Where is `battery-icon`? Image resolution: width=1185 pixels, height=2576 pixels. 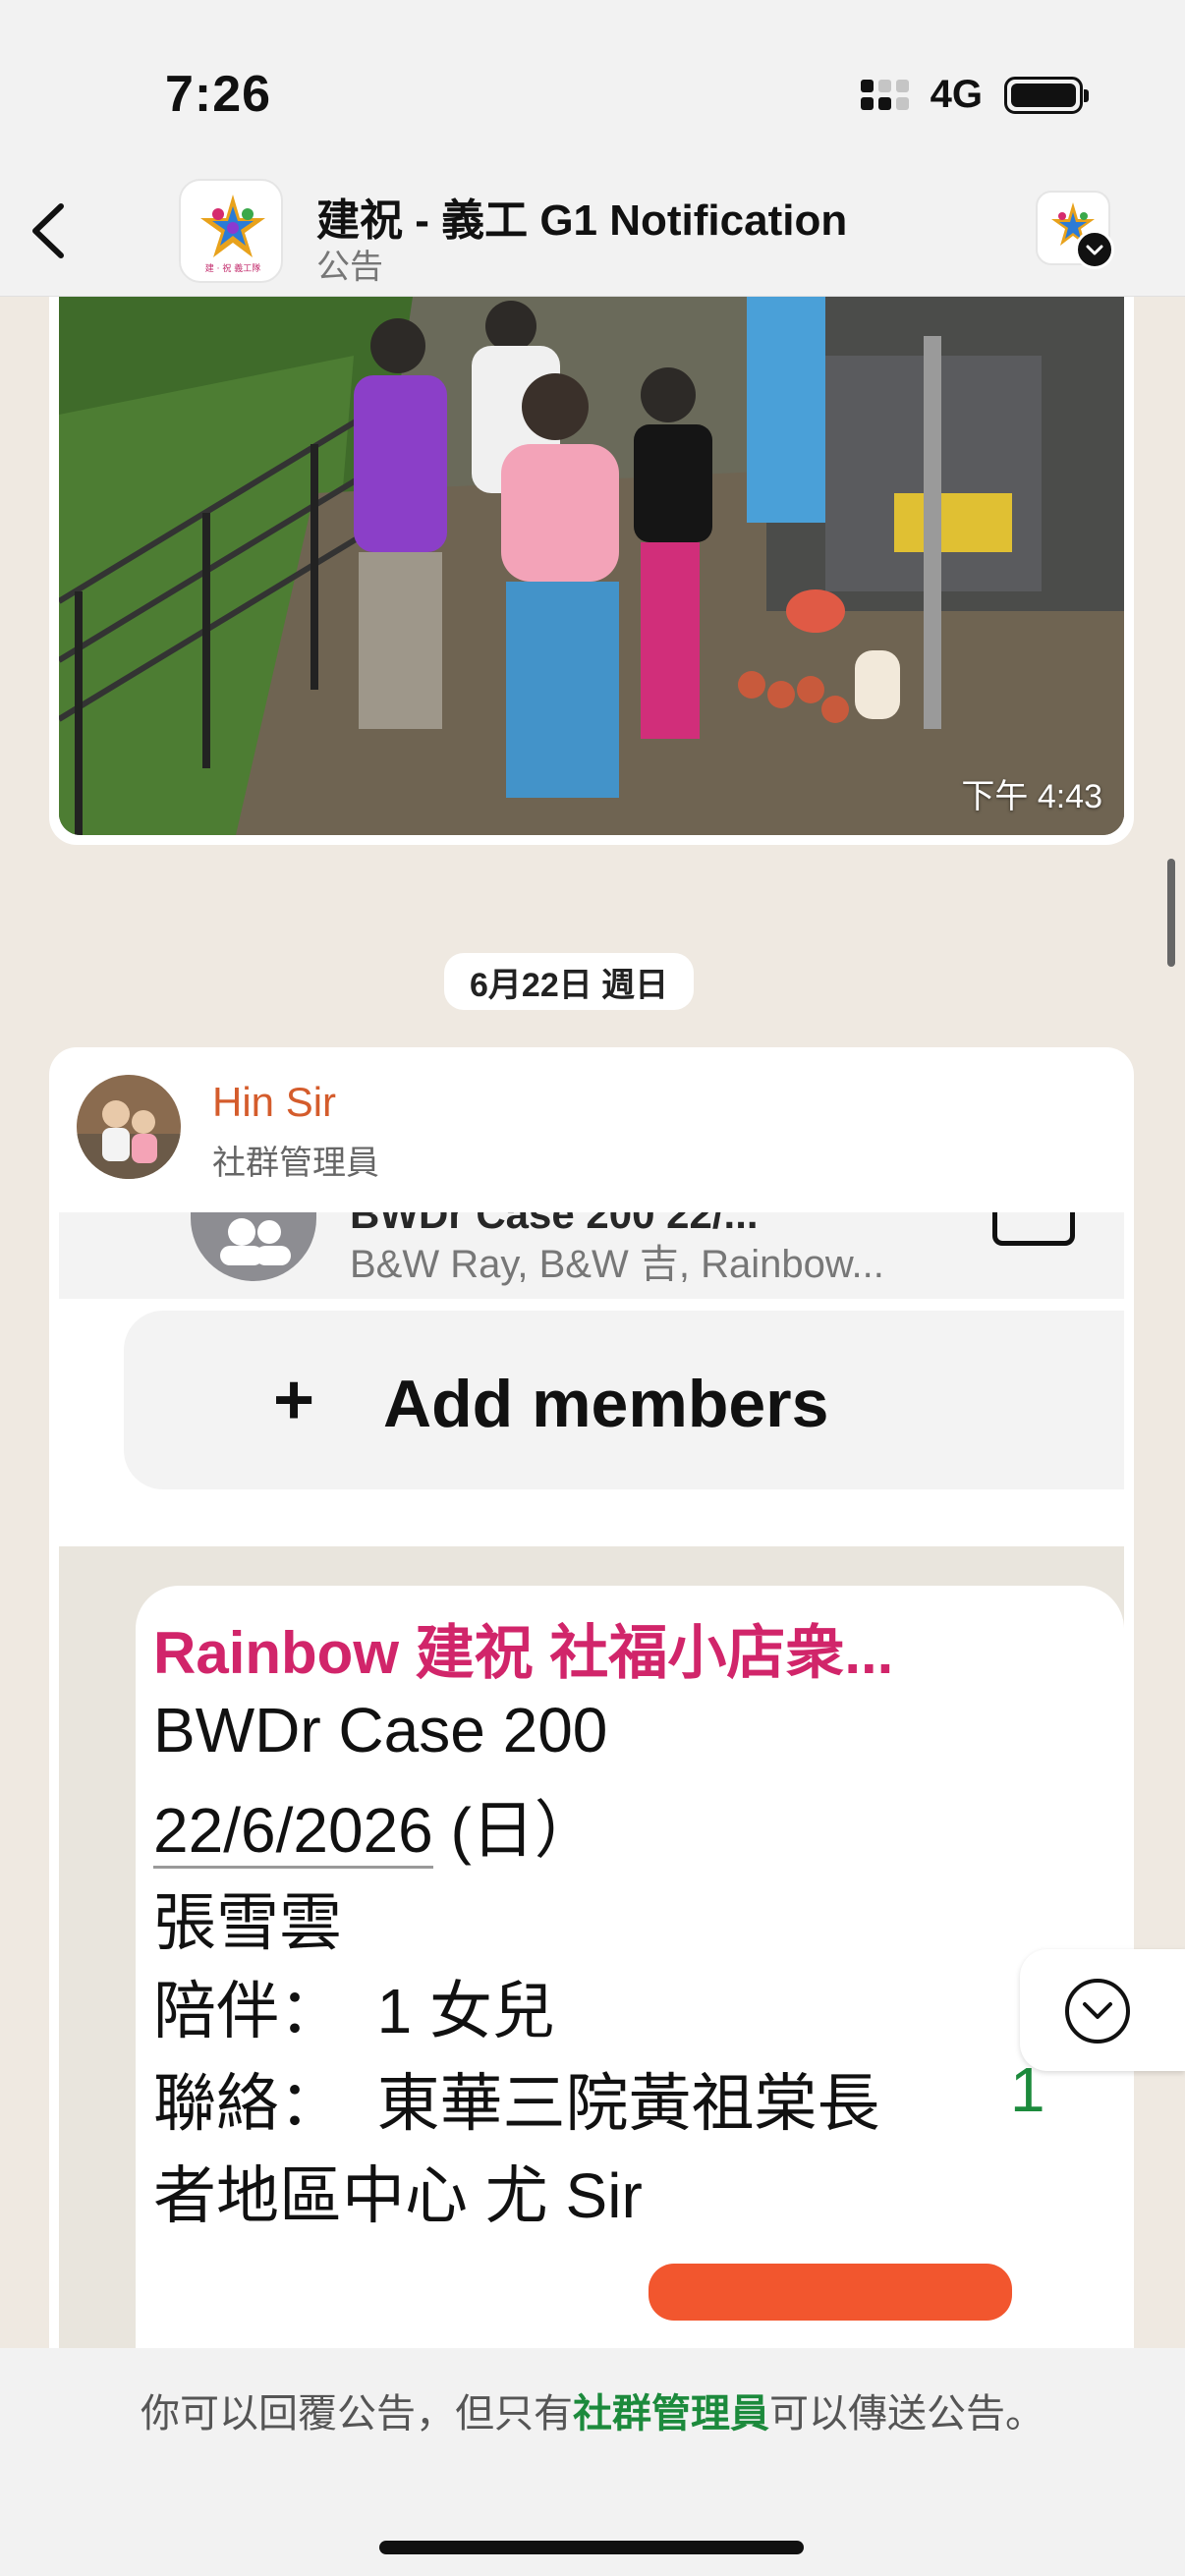
battery-icon is located at coordinates (1046, 95).